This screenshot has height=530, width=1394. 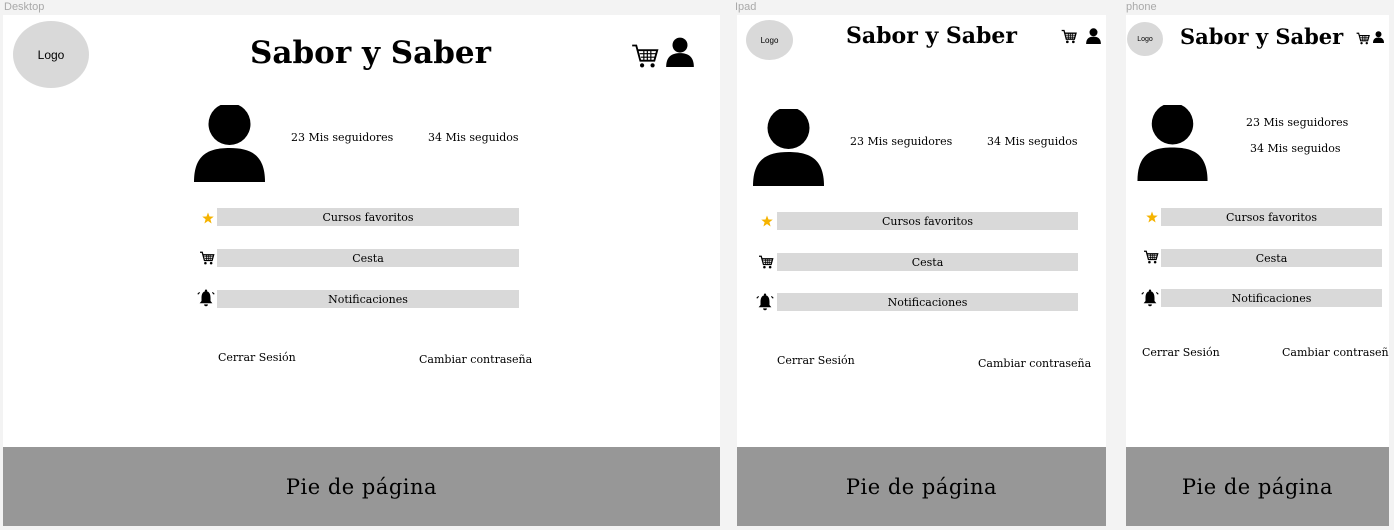 I want to click on frame-label-desktop: Desktop, so click(x=24, y=7).